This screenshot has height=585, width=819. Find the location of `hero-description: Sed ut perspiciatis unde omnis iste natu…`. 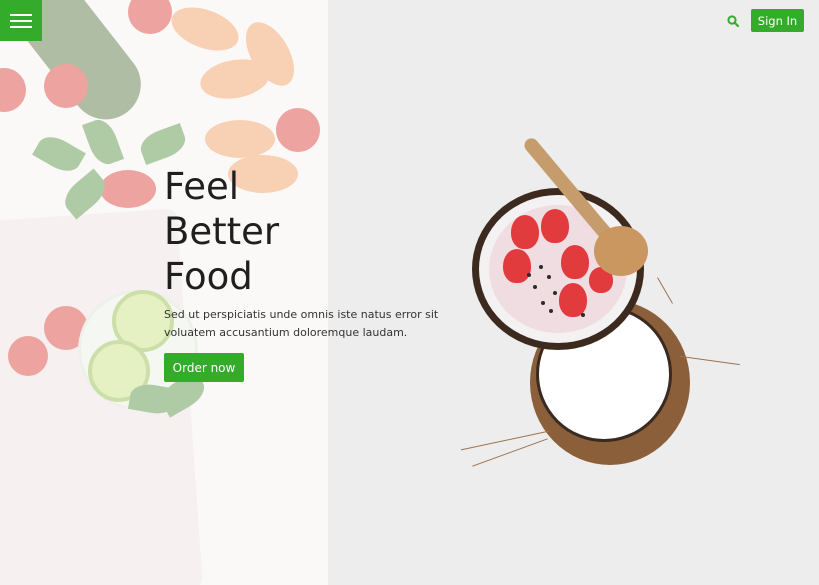

hero-description: Sed ut perspiciatis unde omnis iste natu… is located at coordinates (301, 323).